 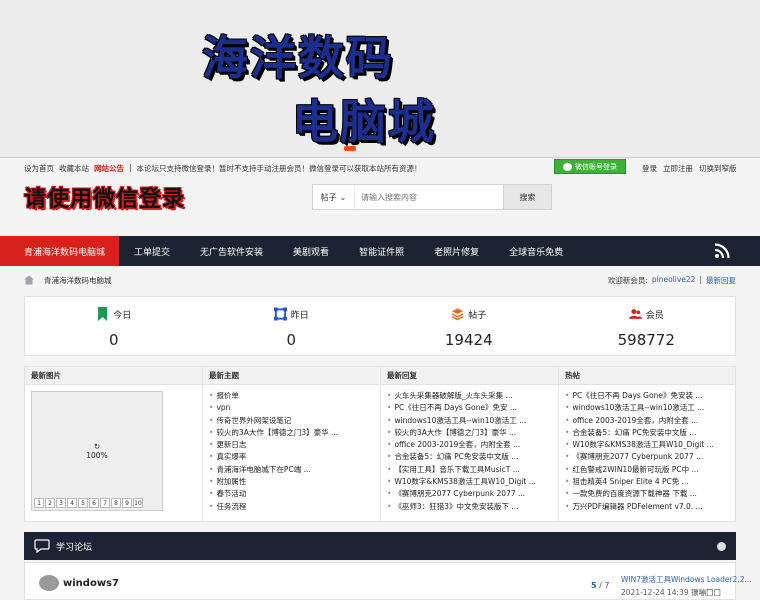 I want to click on list-item: 更新日志, so click(x=293, y=445).